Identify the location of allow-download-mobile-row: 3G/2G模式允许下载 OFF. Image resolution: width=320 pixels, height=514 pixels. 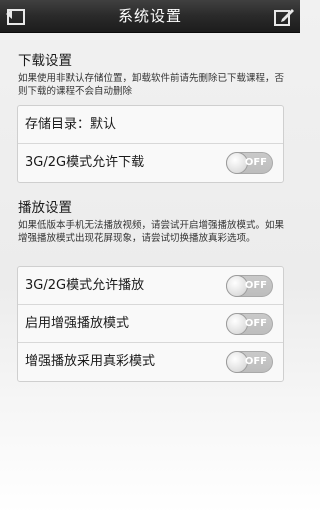
(150, 163).